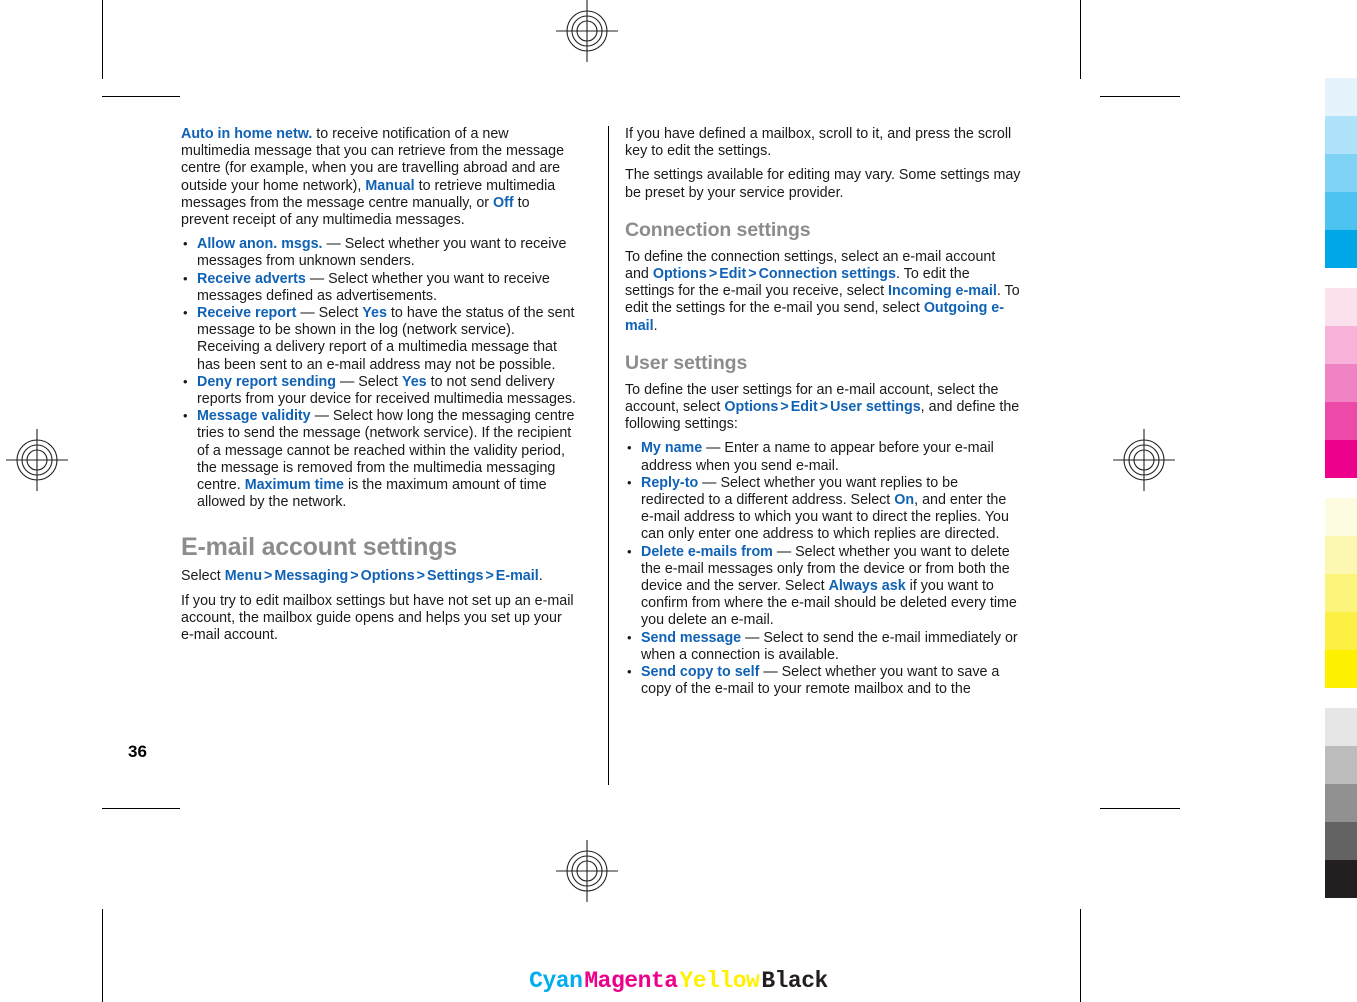  Describe the element at coordinates (503, 202) in the screenshot. I see `ui-term-off: Off` at that location.